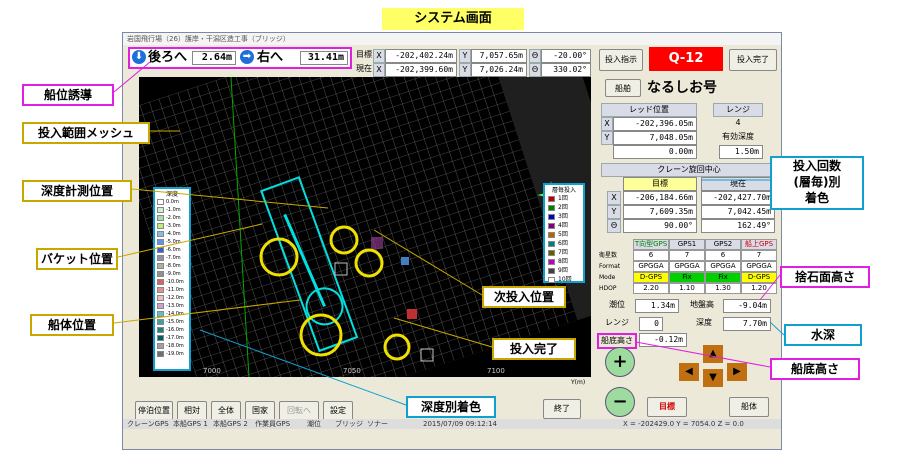  What do you see at coordinates (564, 270) in the screenshot?
I see `layer-legend-item: 9回` at bounding box center [564, 270].